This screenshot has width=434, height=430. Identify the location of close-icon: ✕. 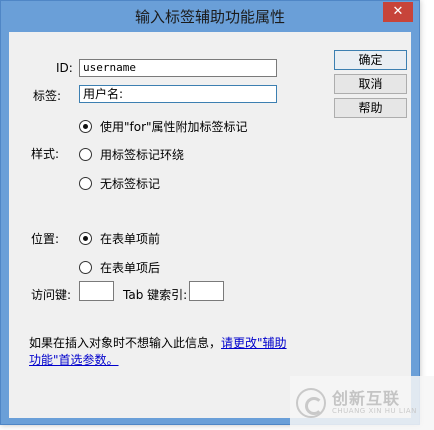
(398, 11).